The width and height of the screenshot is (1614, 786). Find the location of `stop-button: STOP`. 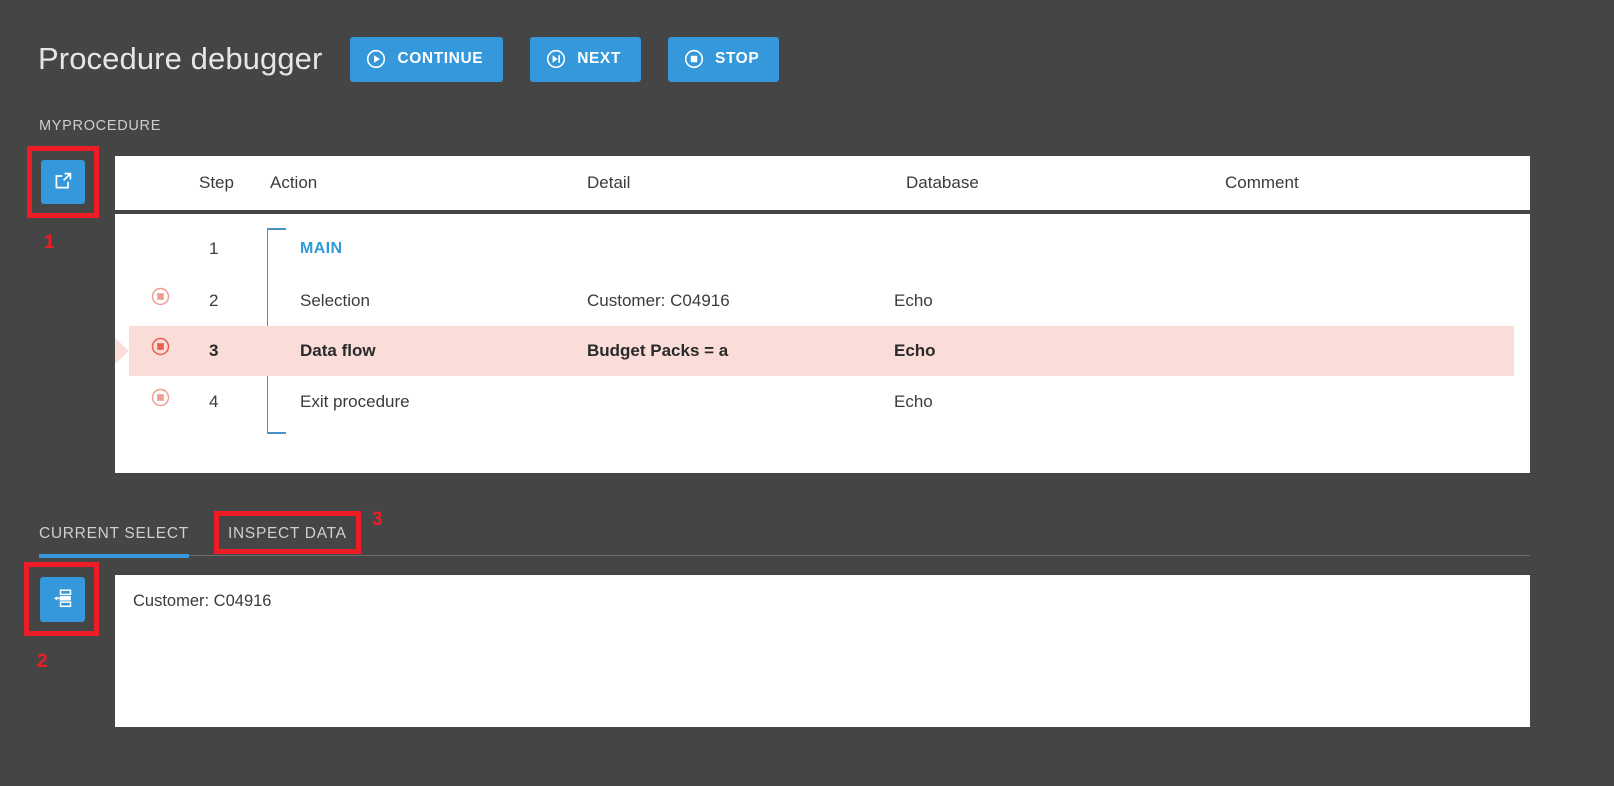

stop-button: STOP is located at coordinates (723, 59).